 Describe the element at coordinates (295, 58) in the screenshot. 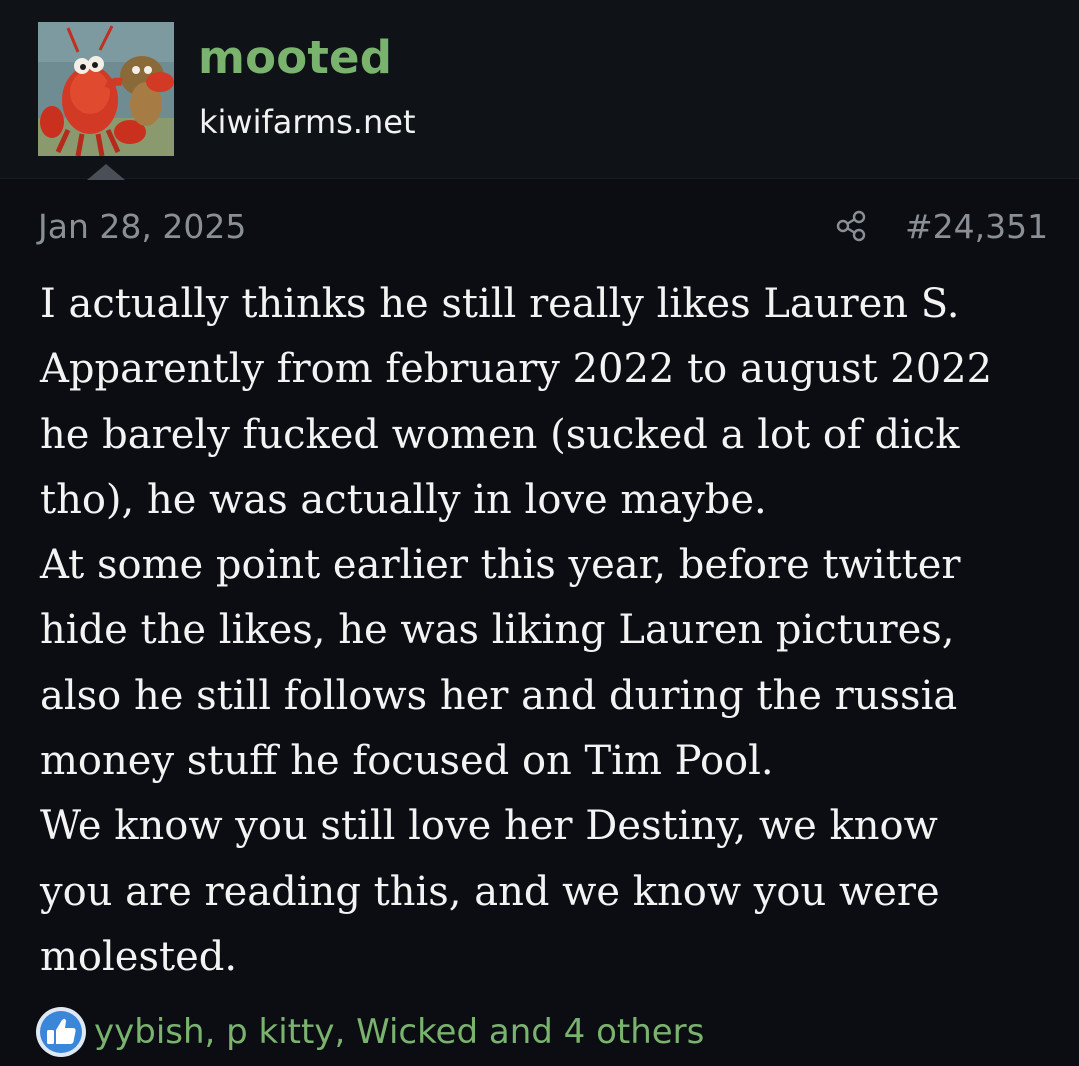

I see `author-username: mooted` at that location.